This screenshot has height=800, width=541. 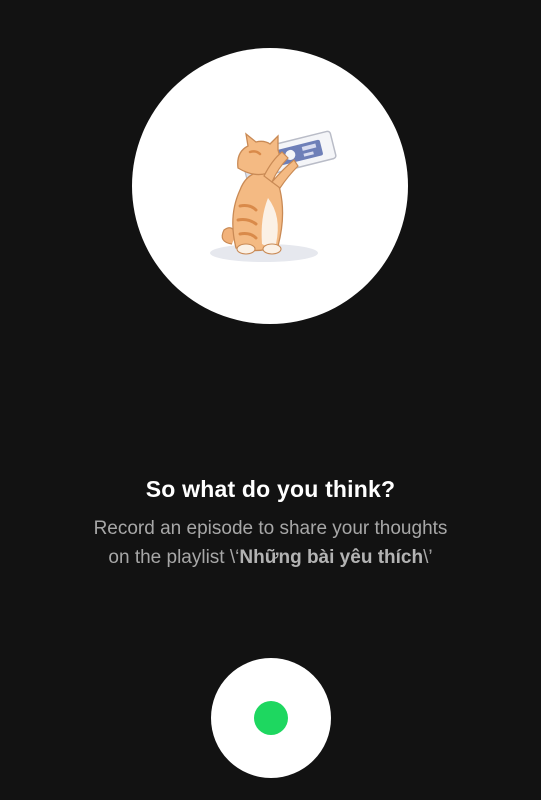 I want to click on cat-illustration, so click(x=273, y=196).